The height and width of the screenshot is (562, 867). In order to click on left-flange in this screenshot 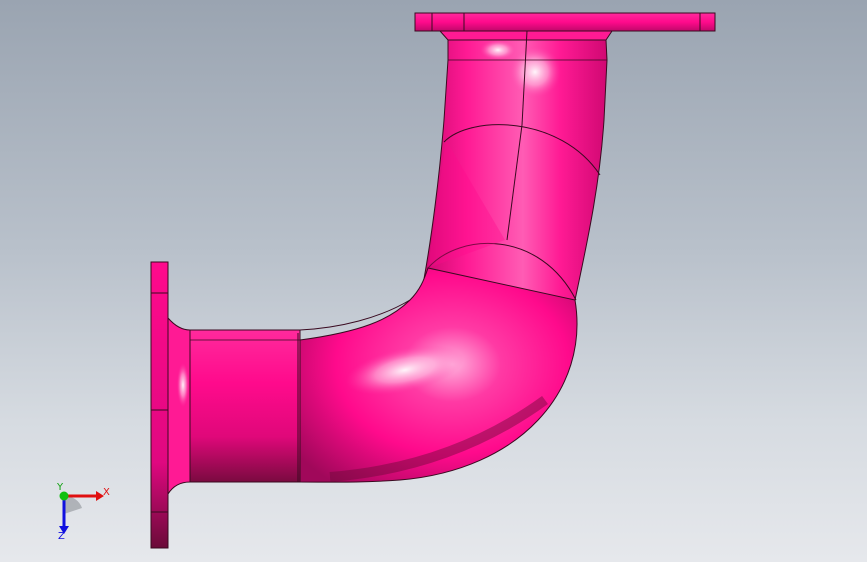, I will do `click(159, 405)`.